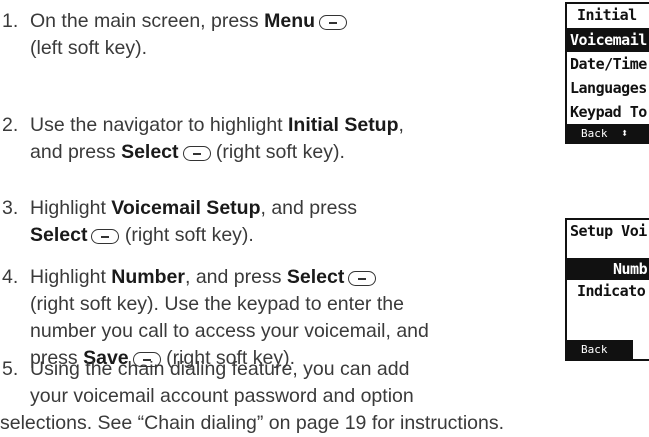 The image size is (649, 437). I want to click on step-line: Highlight Voicemail Setup, and press, so click(193, 208).